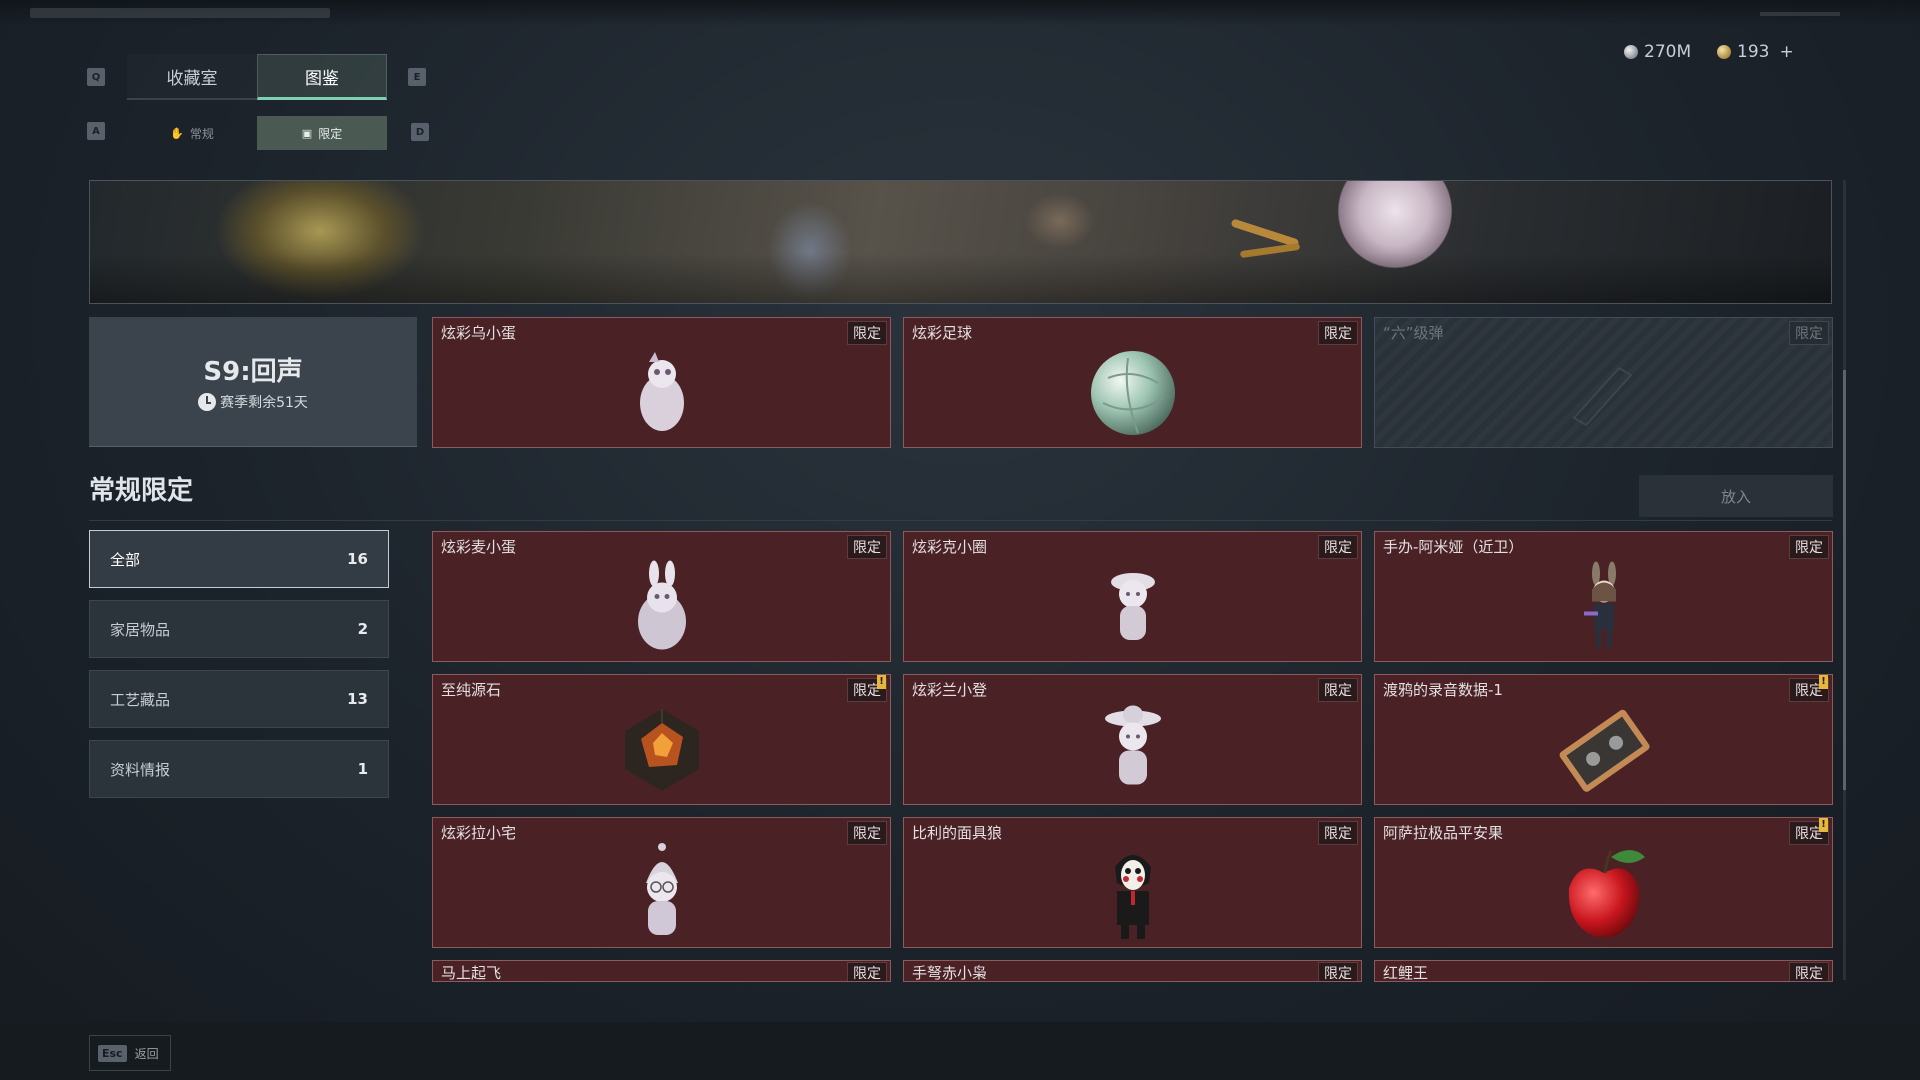 The height and width of the screenshot is (1080, 1920). I want to click on category-count: 1, so click(362, 769).